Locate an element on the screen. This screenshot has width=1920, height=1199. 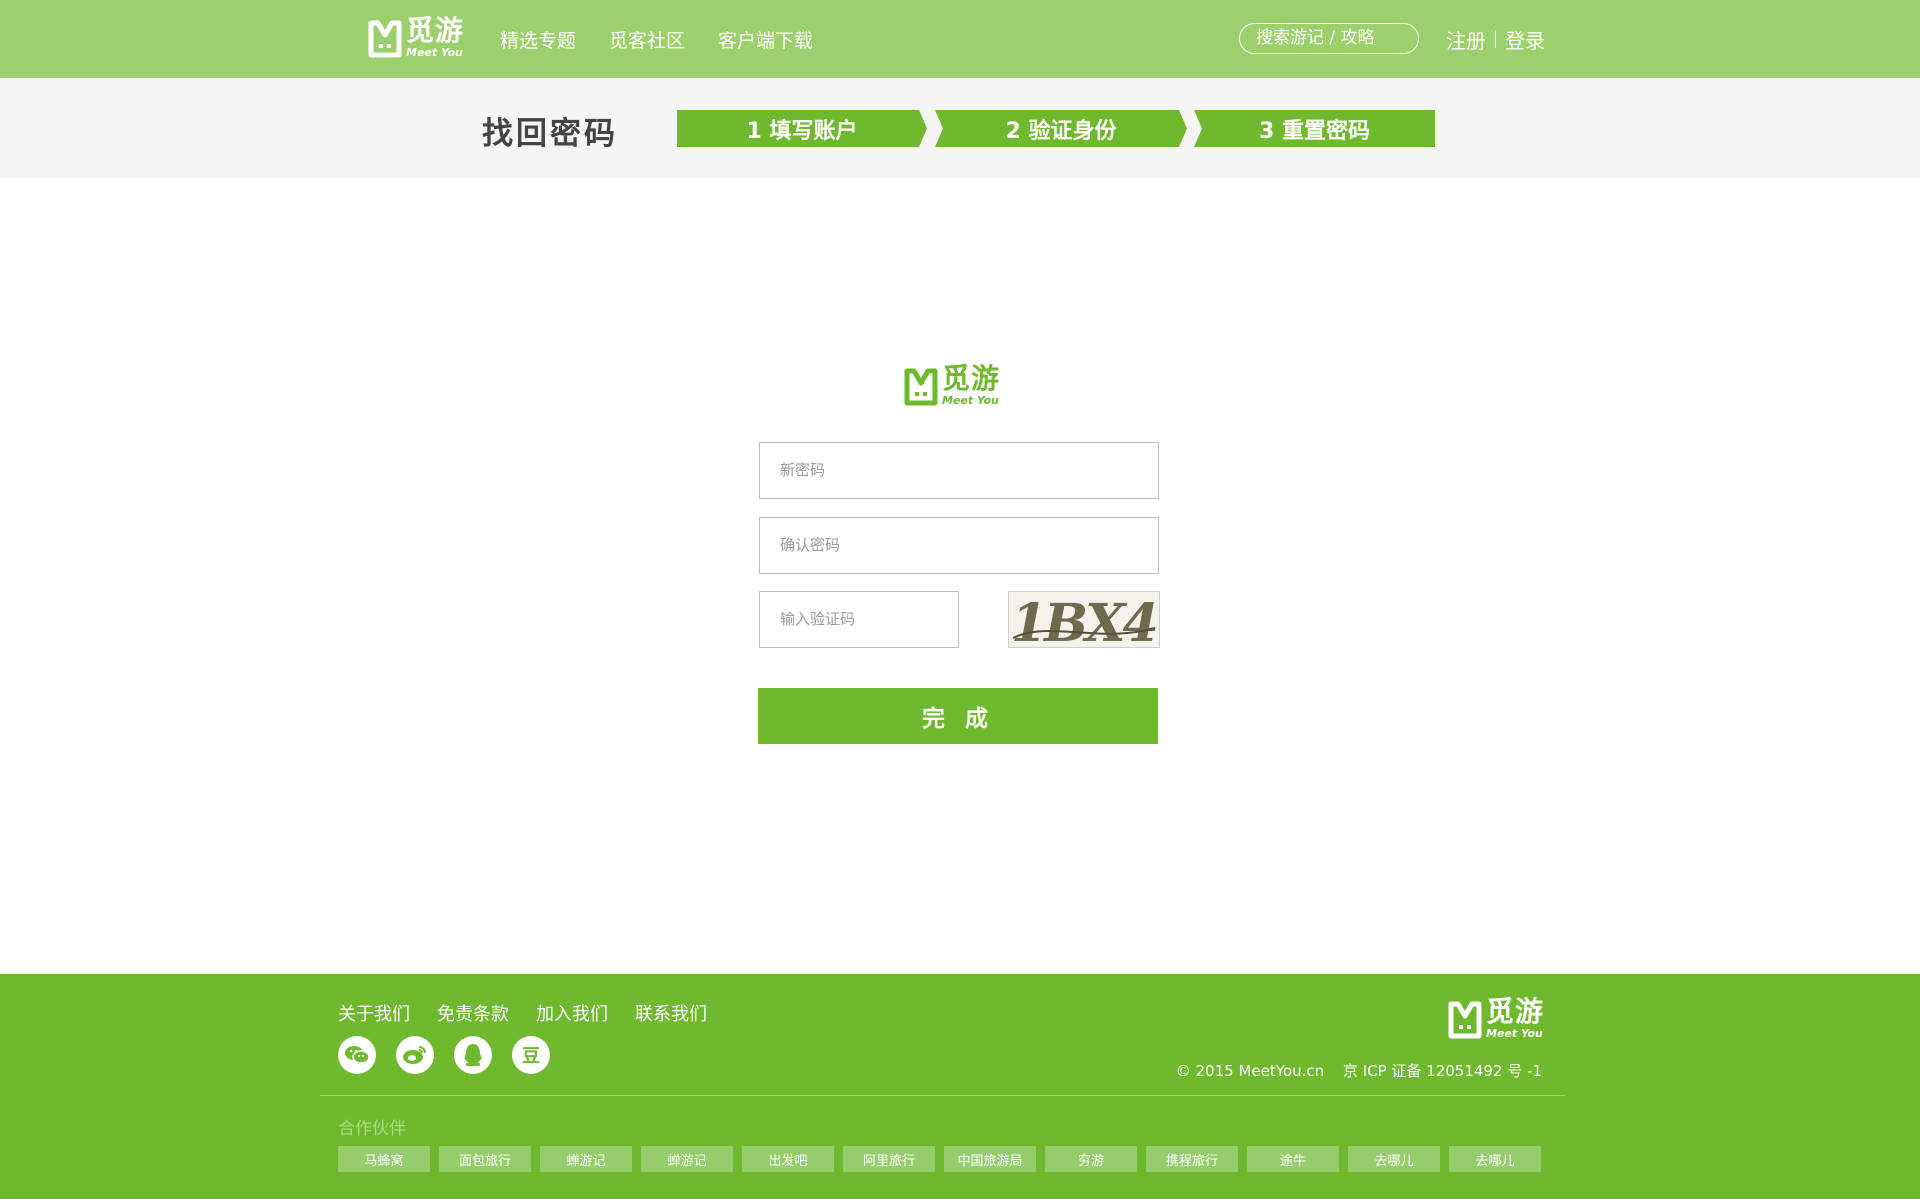
divider is located at coordinates (1495, 39).